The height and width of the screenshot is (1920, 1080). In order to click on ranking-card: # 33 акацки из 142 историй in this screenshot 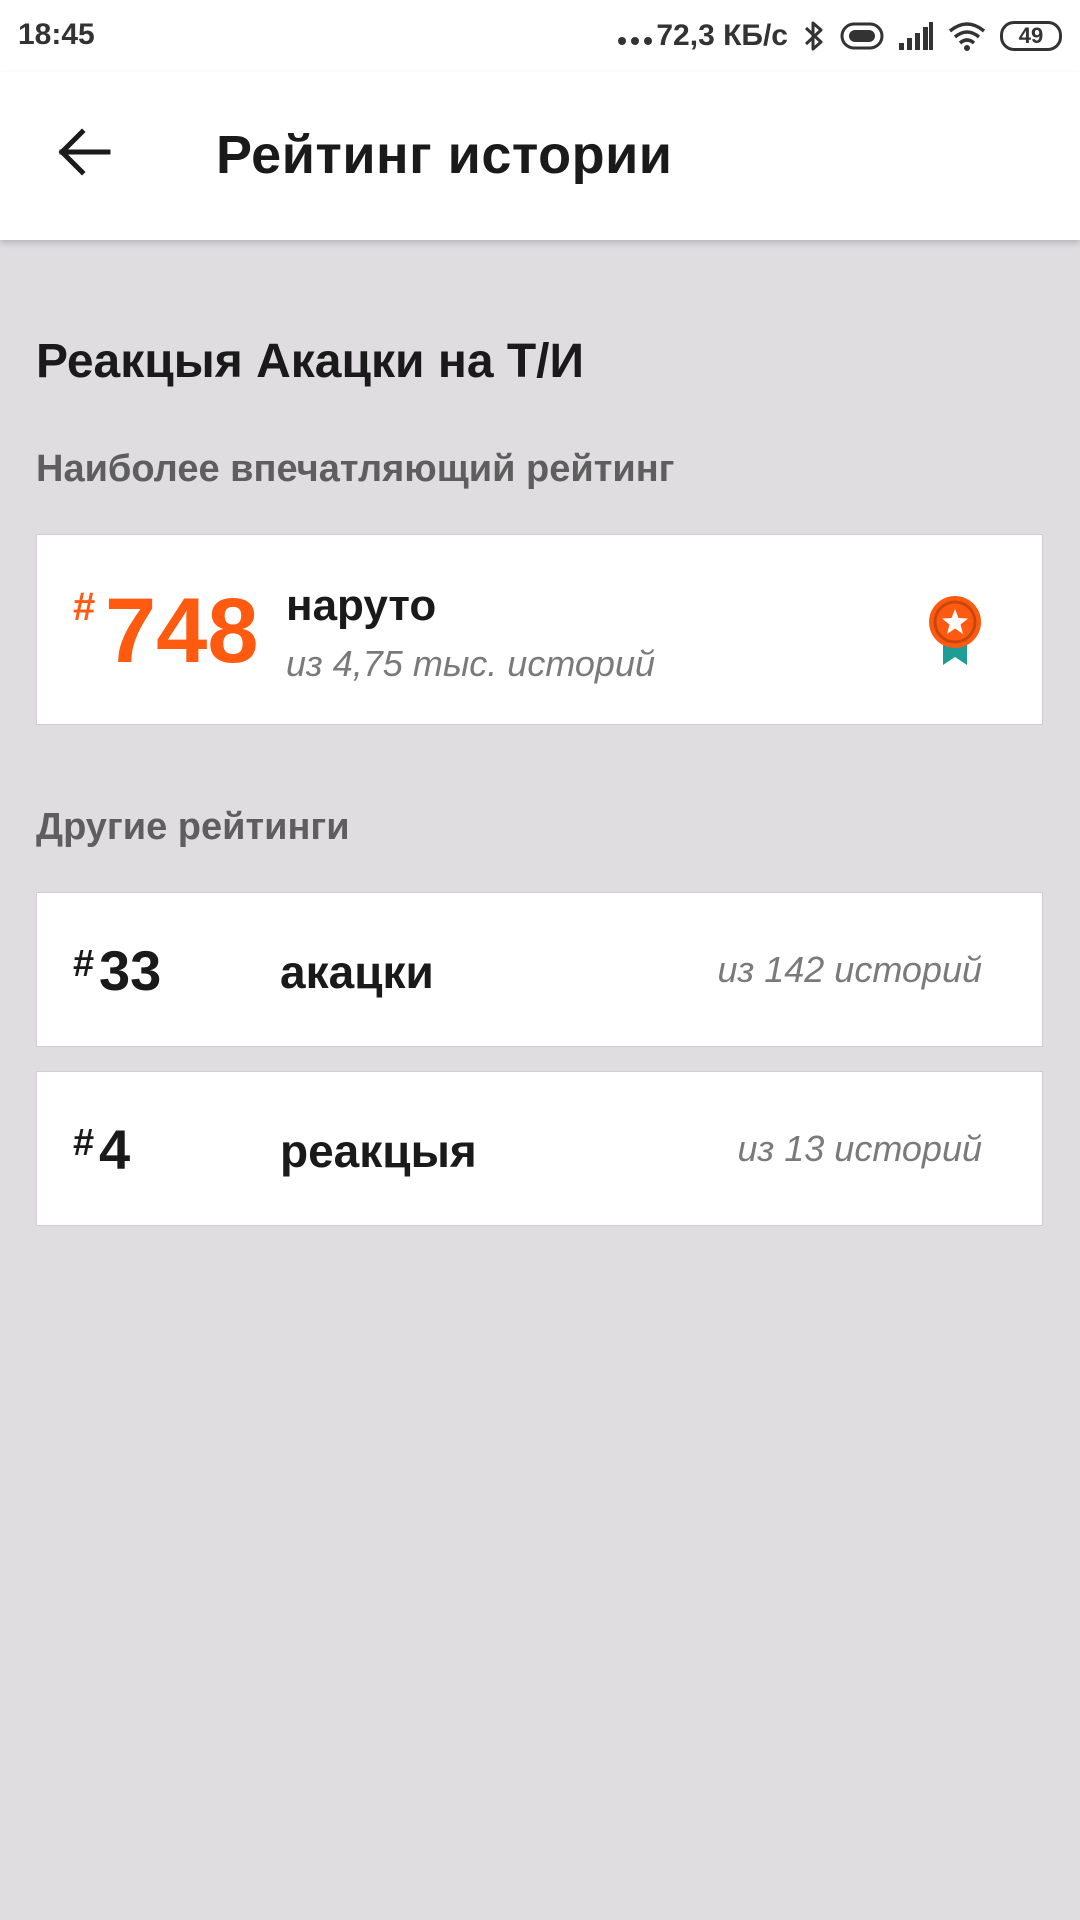, I will do `click(539, 969)`.